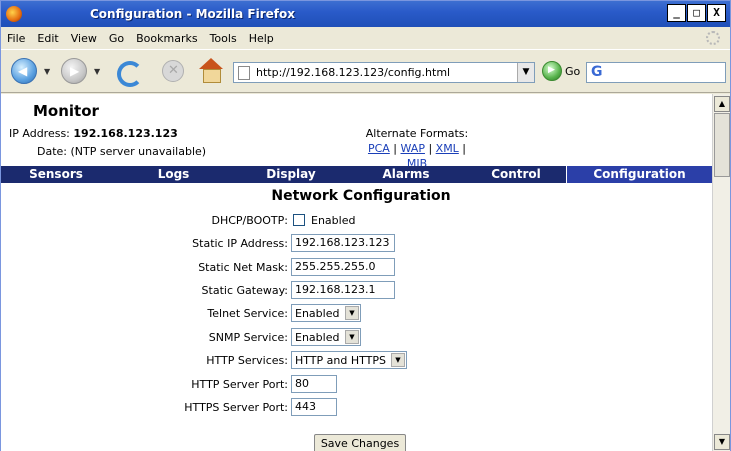  I want to click on menu-bookmarks: Bookmarks, so click(166, 38).